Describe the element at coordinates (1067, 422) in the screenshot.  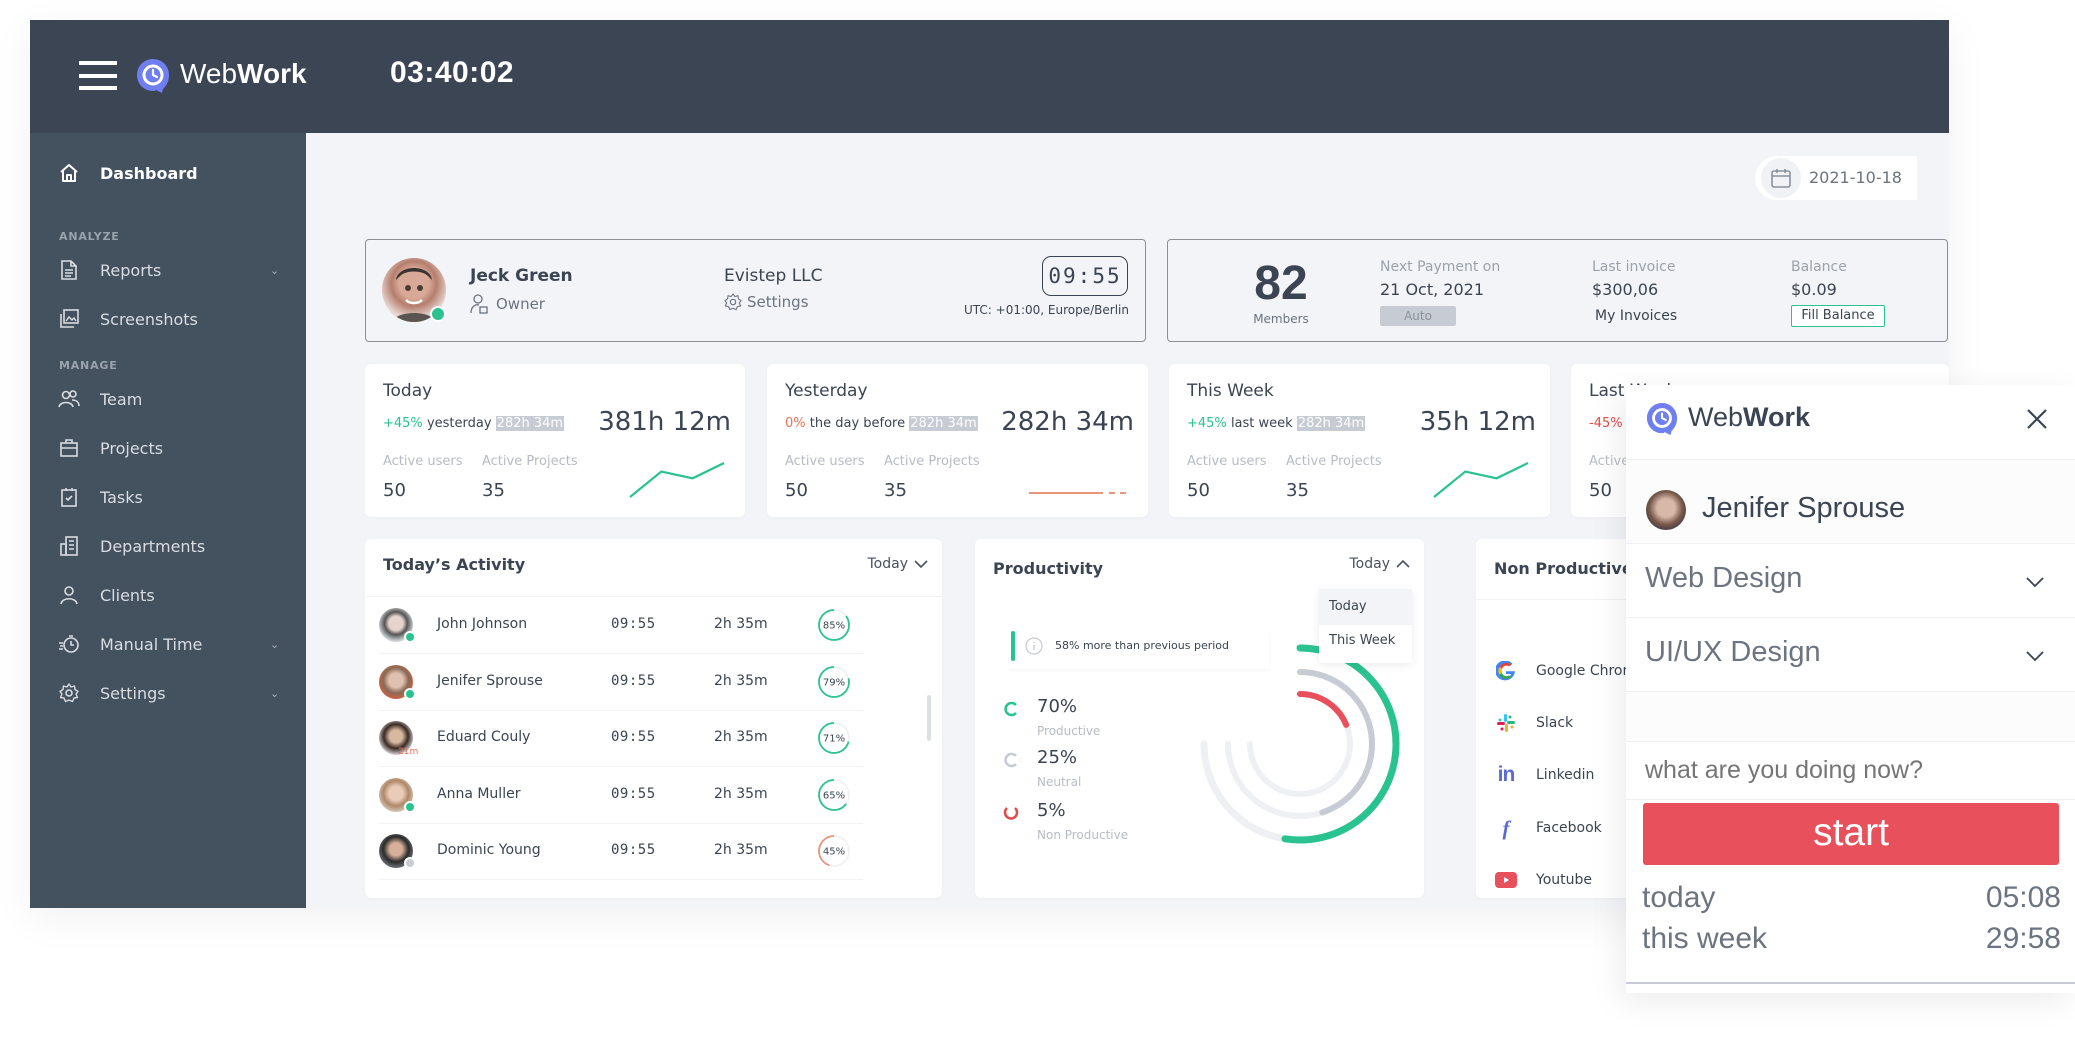
I see `stat-total: 282h 34m` at that location.